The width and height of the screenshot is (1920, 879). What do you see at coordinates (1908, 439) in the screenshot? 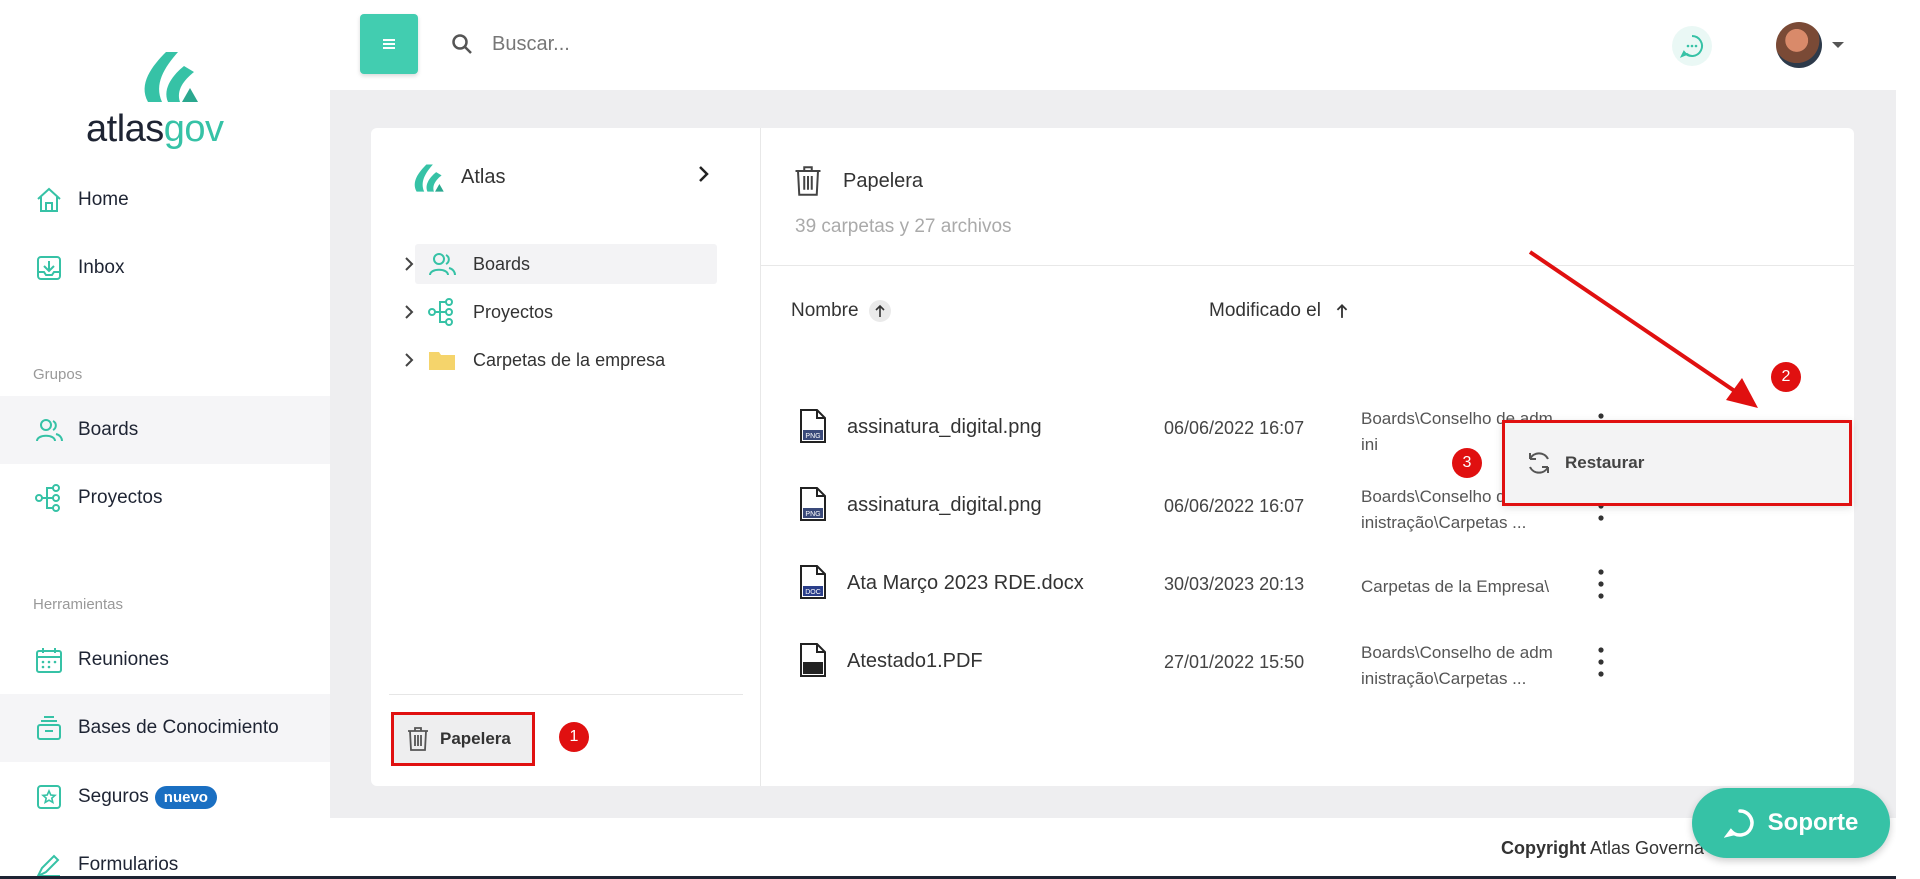
I see `scrollbar` at bounding box center [1908, 439].